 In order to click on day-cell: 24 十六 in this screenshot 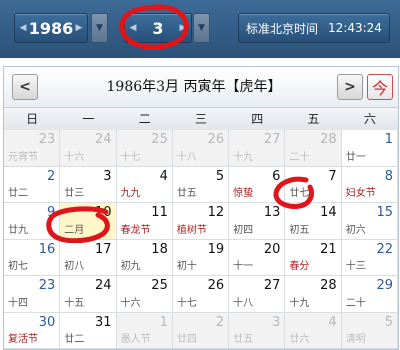, I will do `click(88, 148)`.